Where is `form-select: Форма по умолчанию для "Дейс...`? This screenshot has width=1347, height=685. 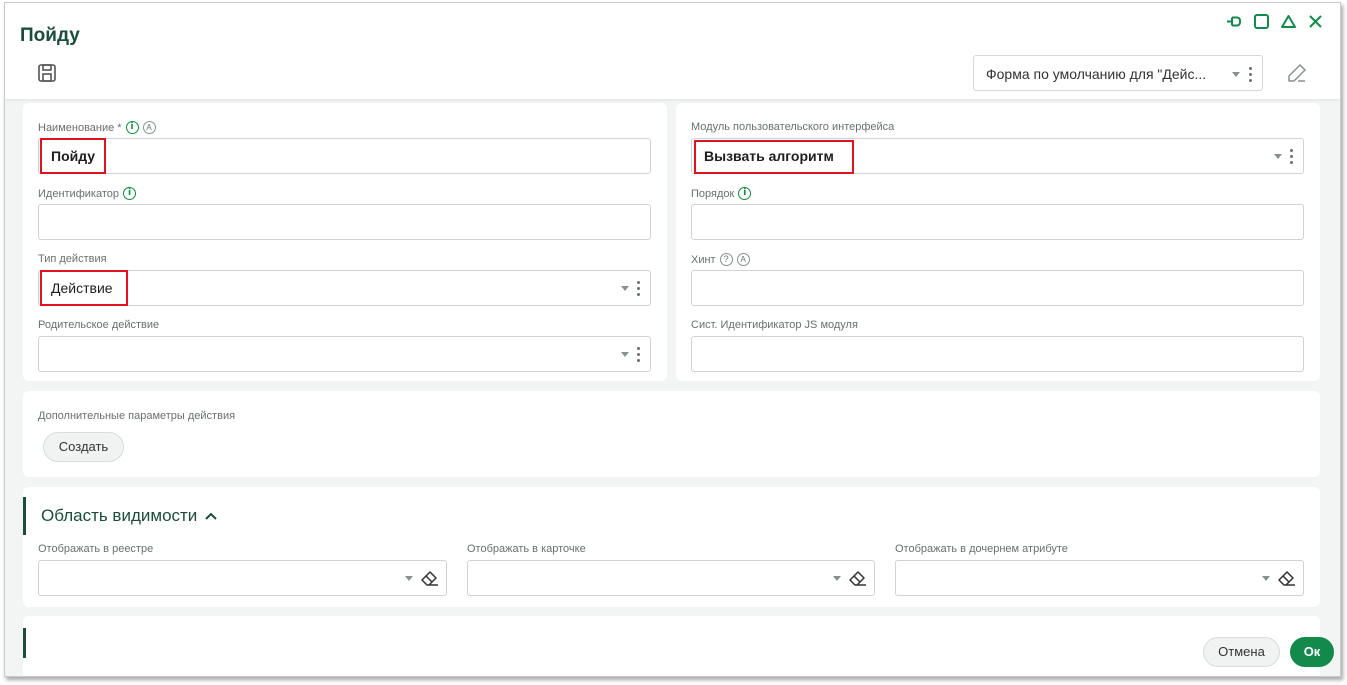 form-select: Форма по умолчанию для "Дейс... is located at coordinates (1118, 73).